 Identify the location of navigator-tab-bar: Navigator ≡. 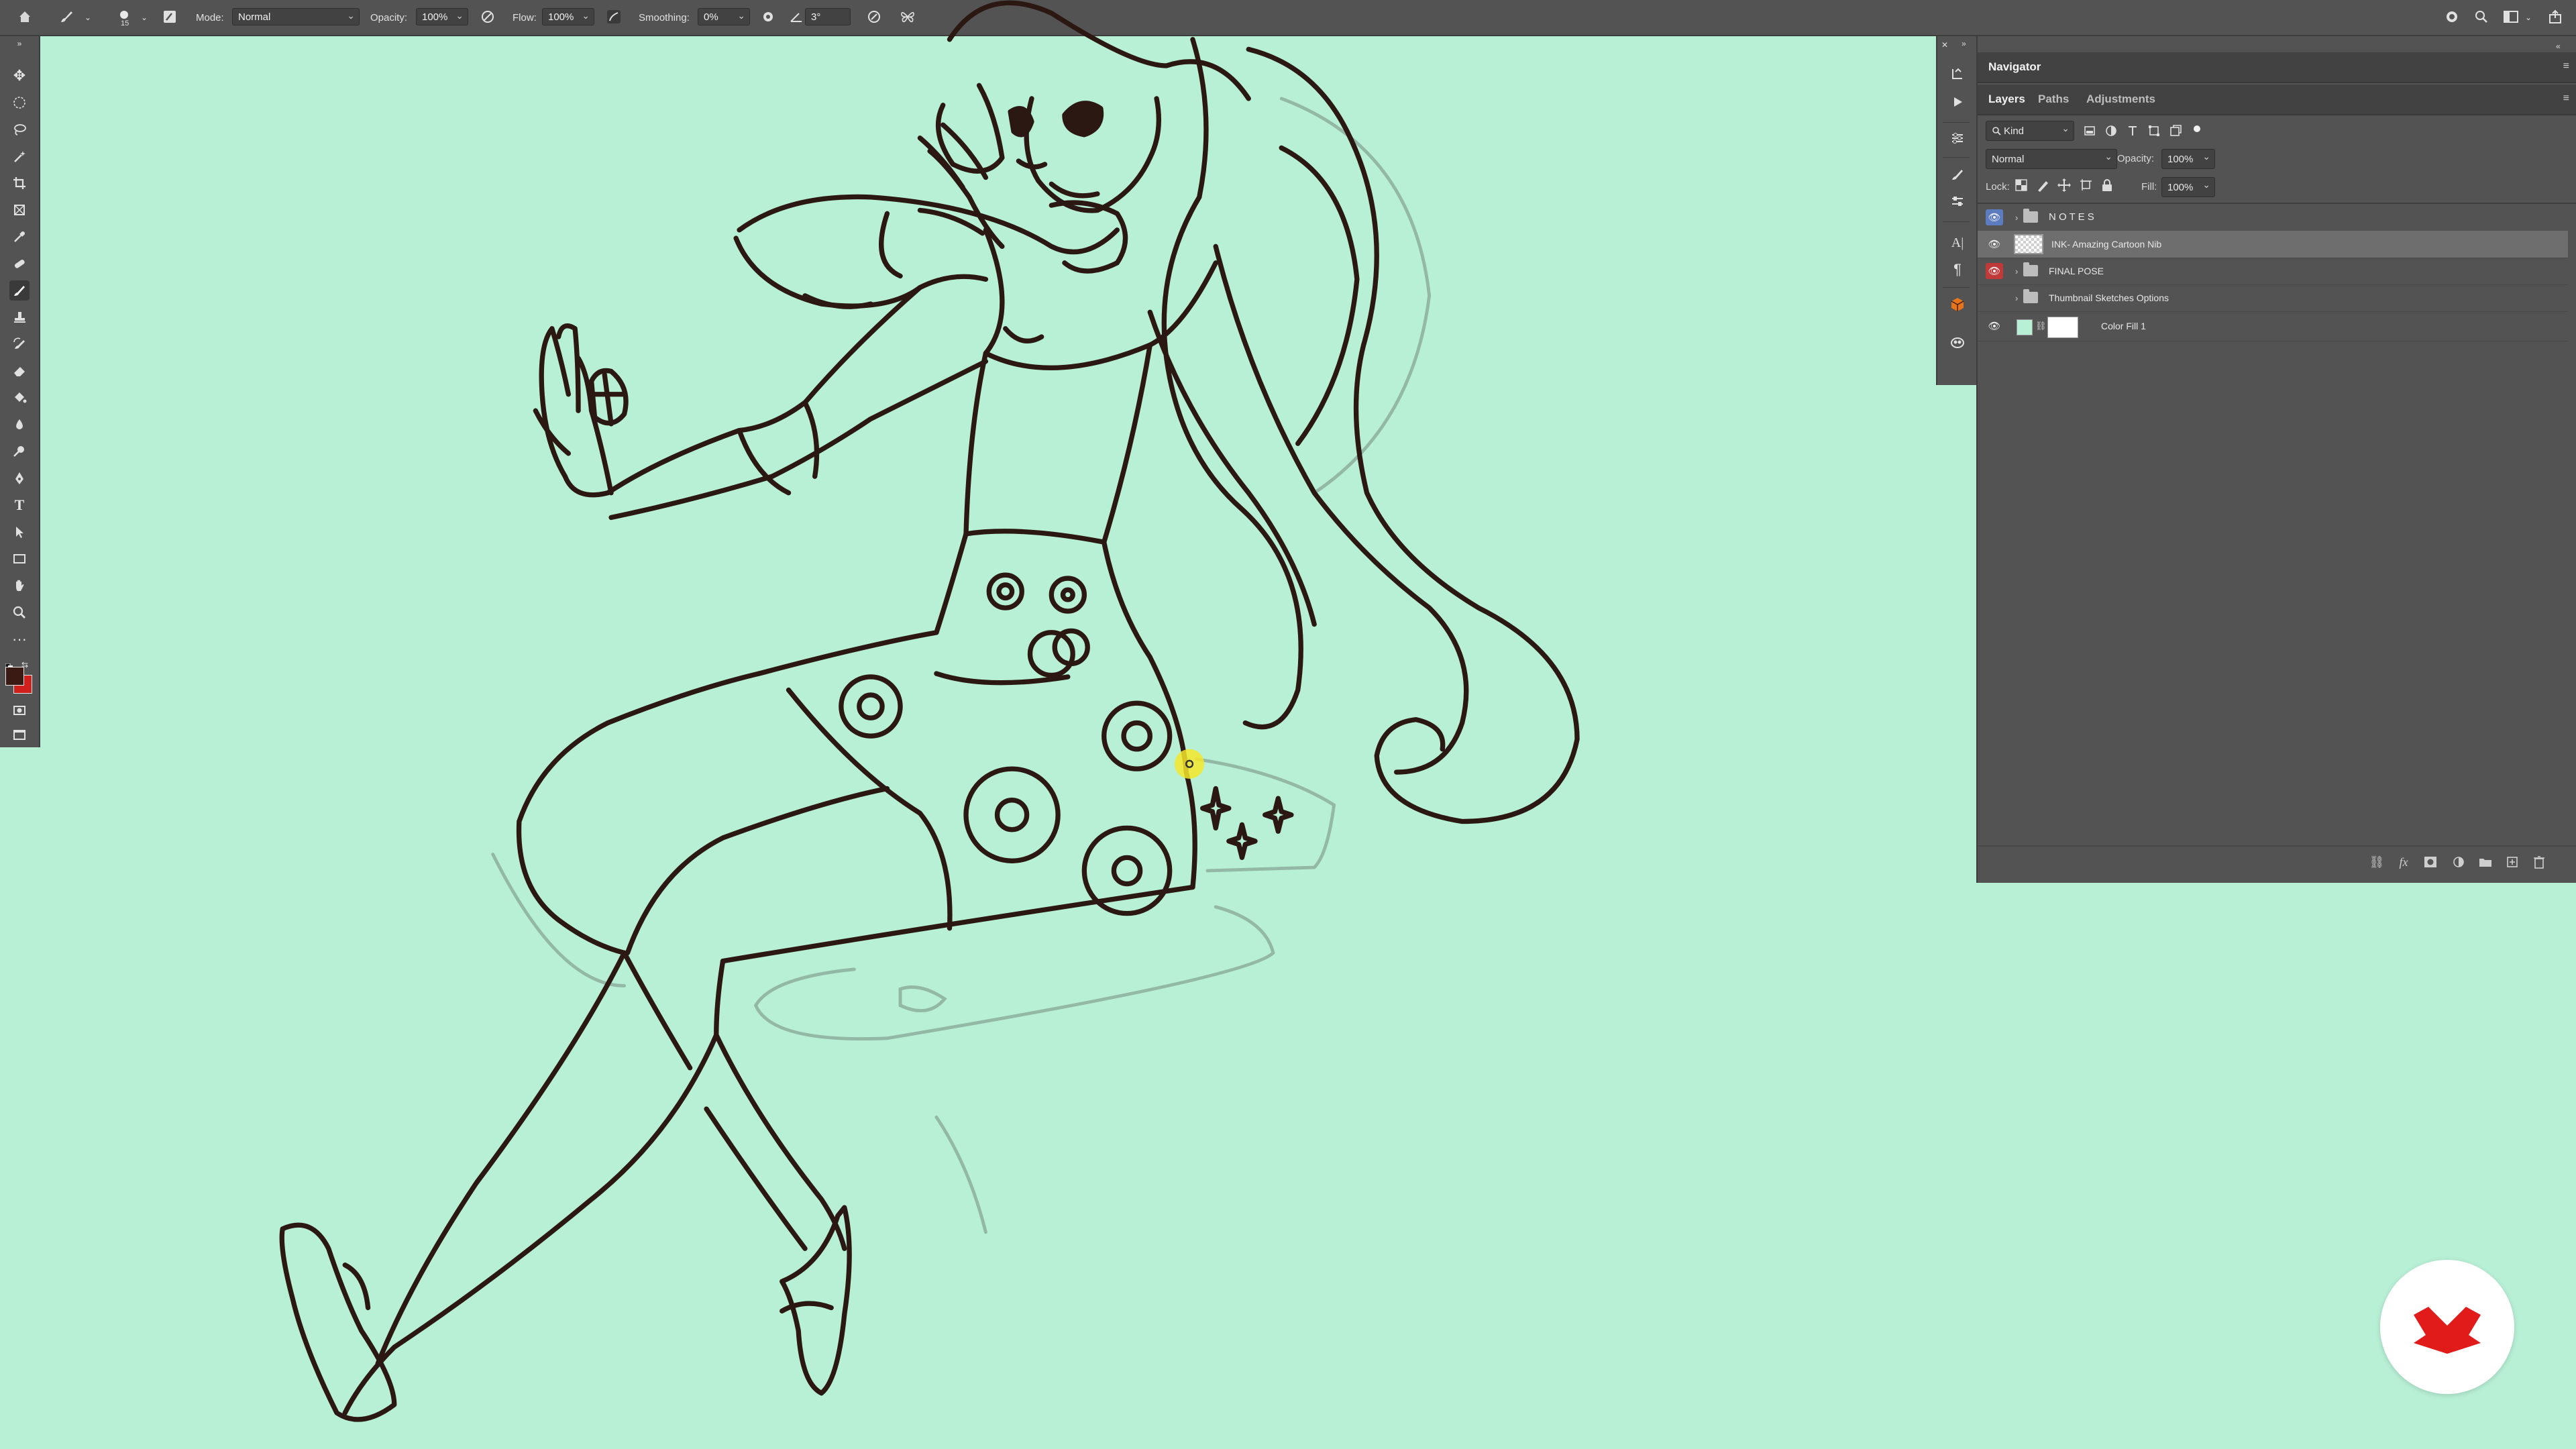
(2277, 67).